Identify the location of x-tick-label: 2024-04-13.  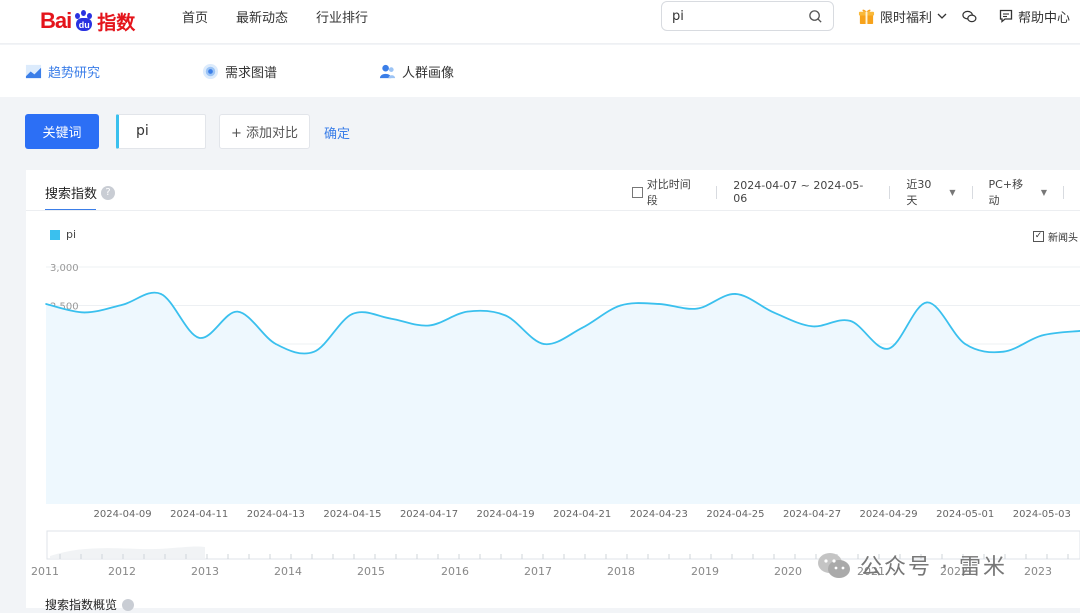
(276, 514).